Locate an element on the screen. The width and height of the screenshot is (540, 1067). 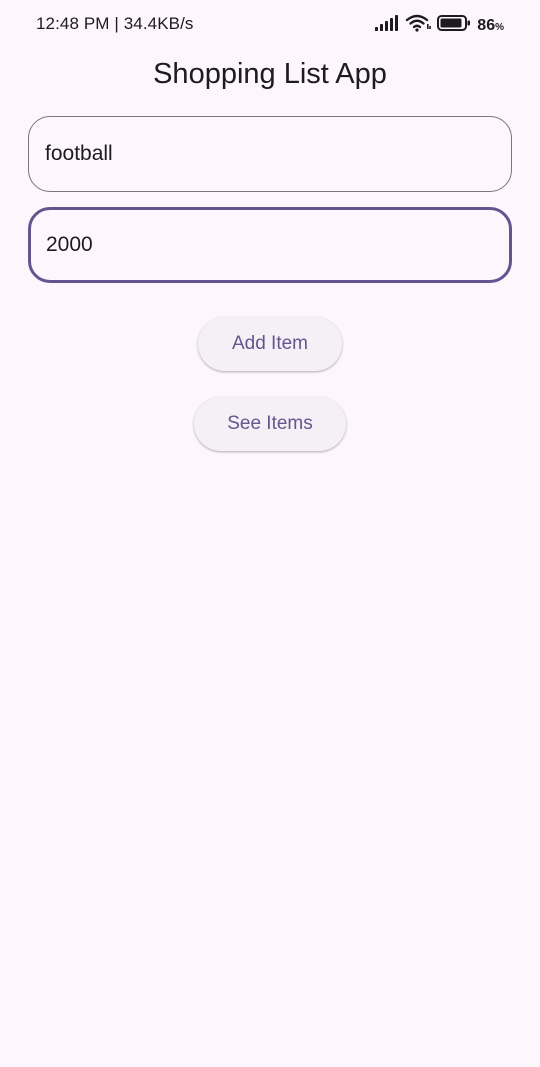
see-items-button: See Items is located at coordinates (270, 424).